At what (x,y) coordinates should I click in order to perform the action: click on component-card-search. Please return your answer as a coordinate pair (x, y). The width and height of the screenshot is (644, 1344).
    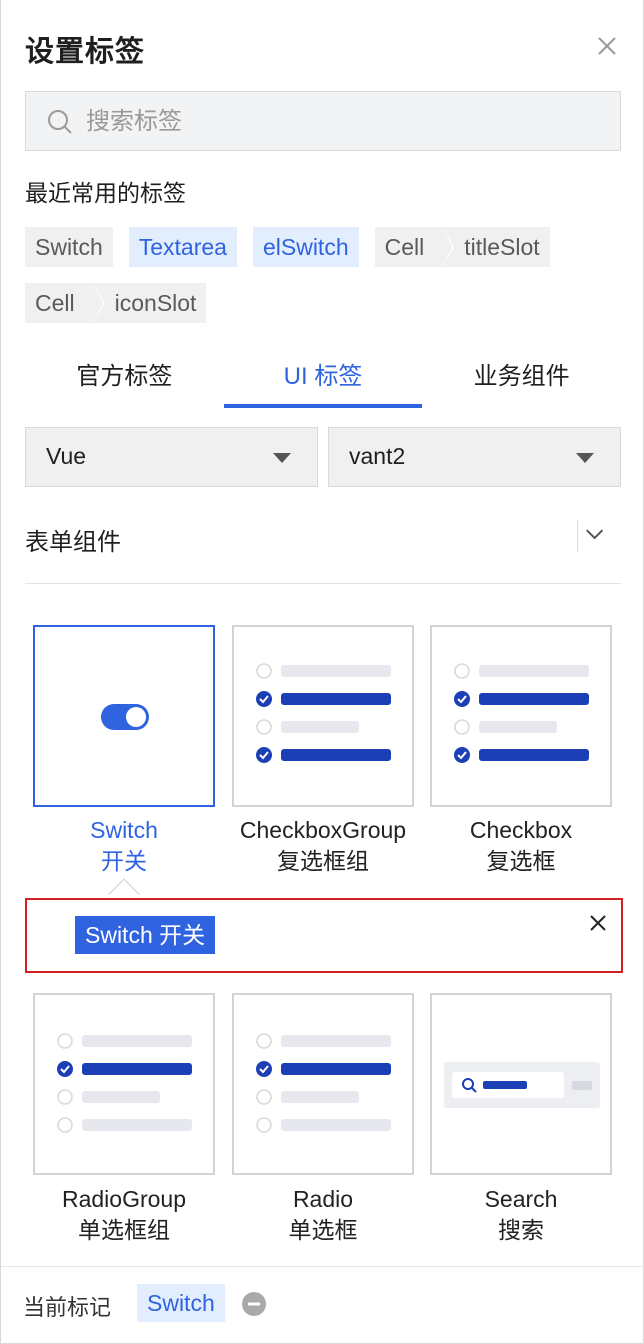
    Looking at the image, I should click on (521, 1084).